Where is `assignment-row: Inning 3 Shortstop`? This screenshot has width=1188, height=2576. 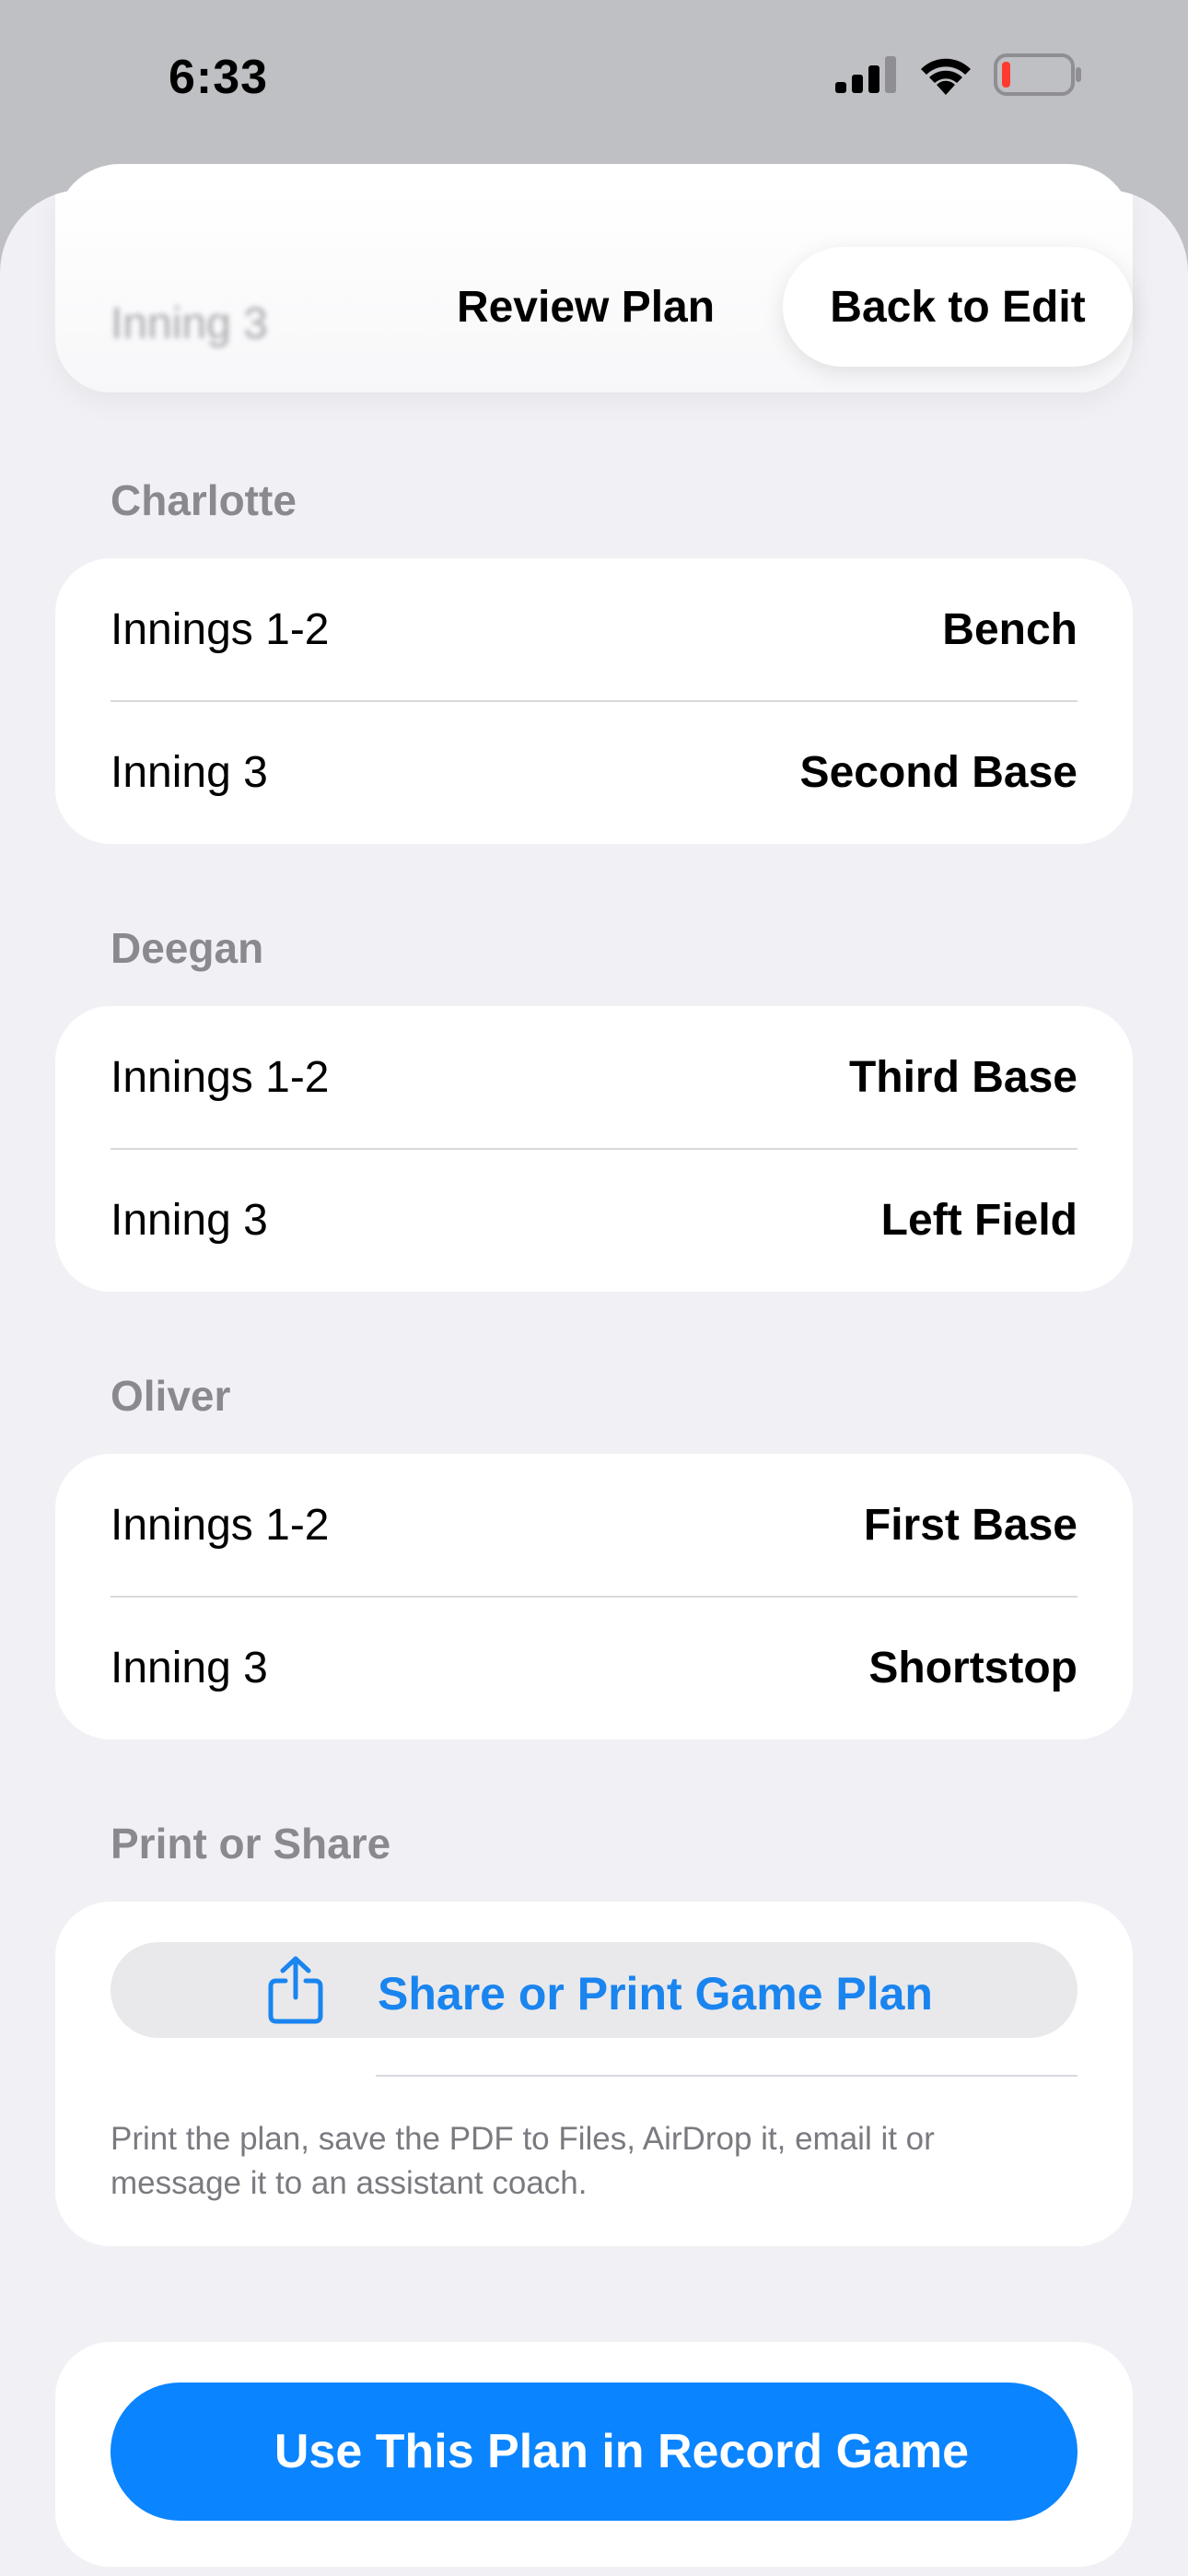 assignment-row: Inning 3 Shortstop is located at coordinates (594, 1668).